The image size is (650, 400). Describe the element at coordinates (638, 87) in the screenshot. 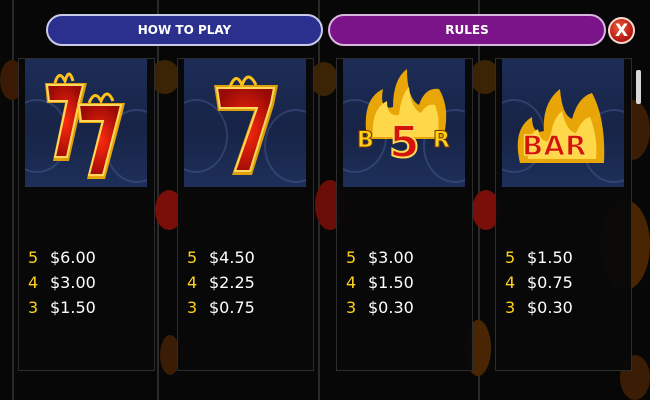

I see `scrollbar-thumb` at that location.